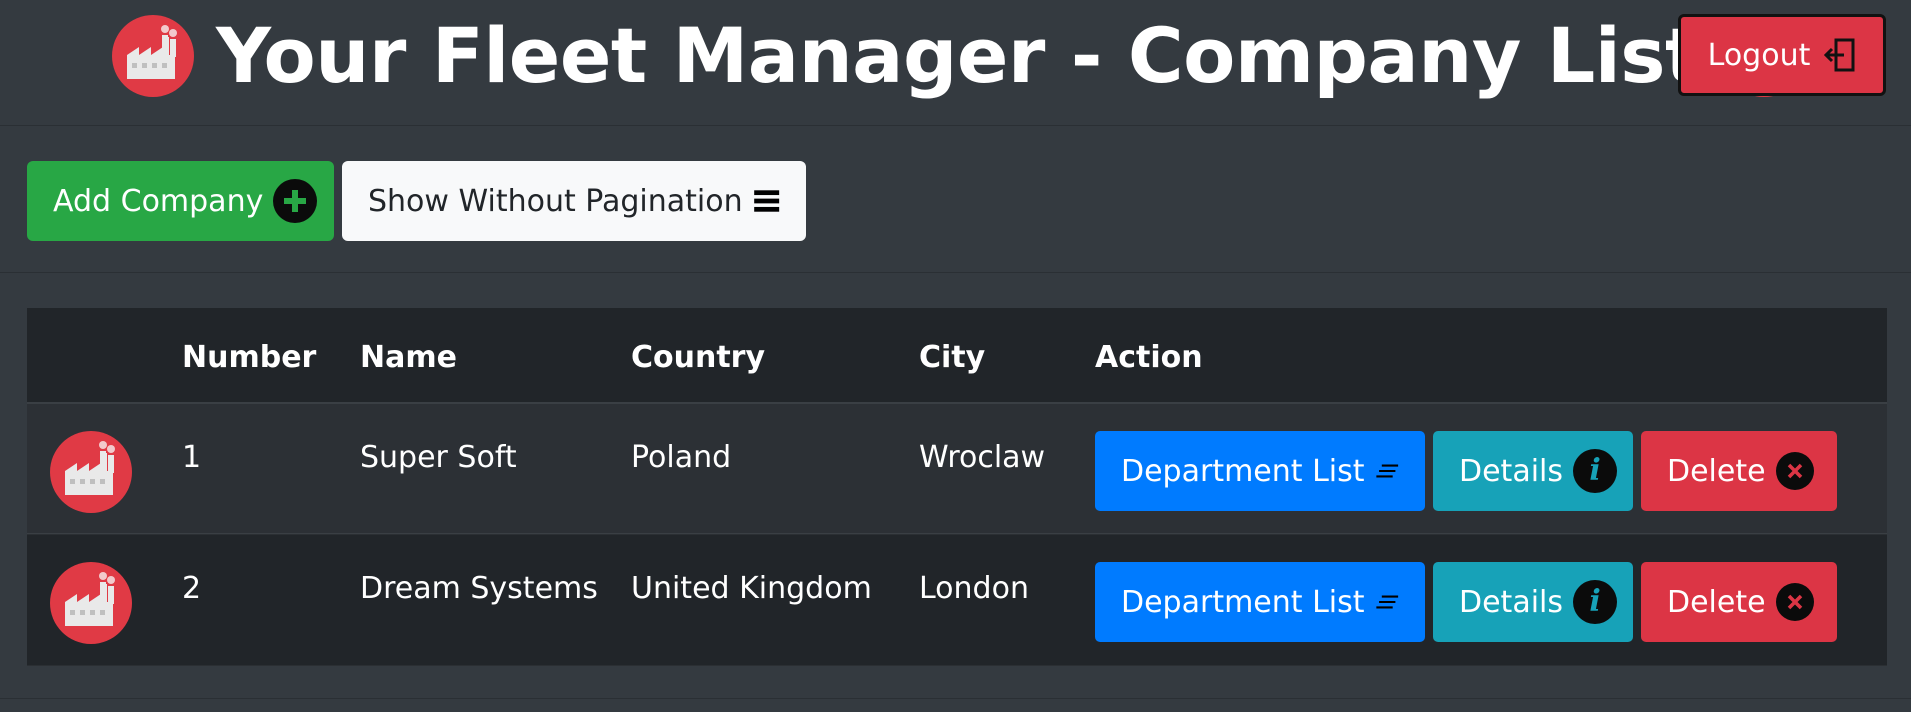  Describe the element at coordinates (1759, 55) in the screenshot. I see `logout-label: Logout` at that location.